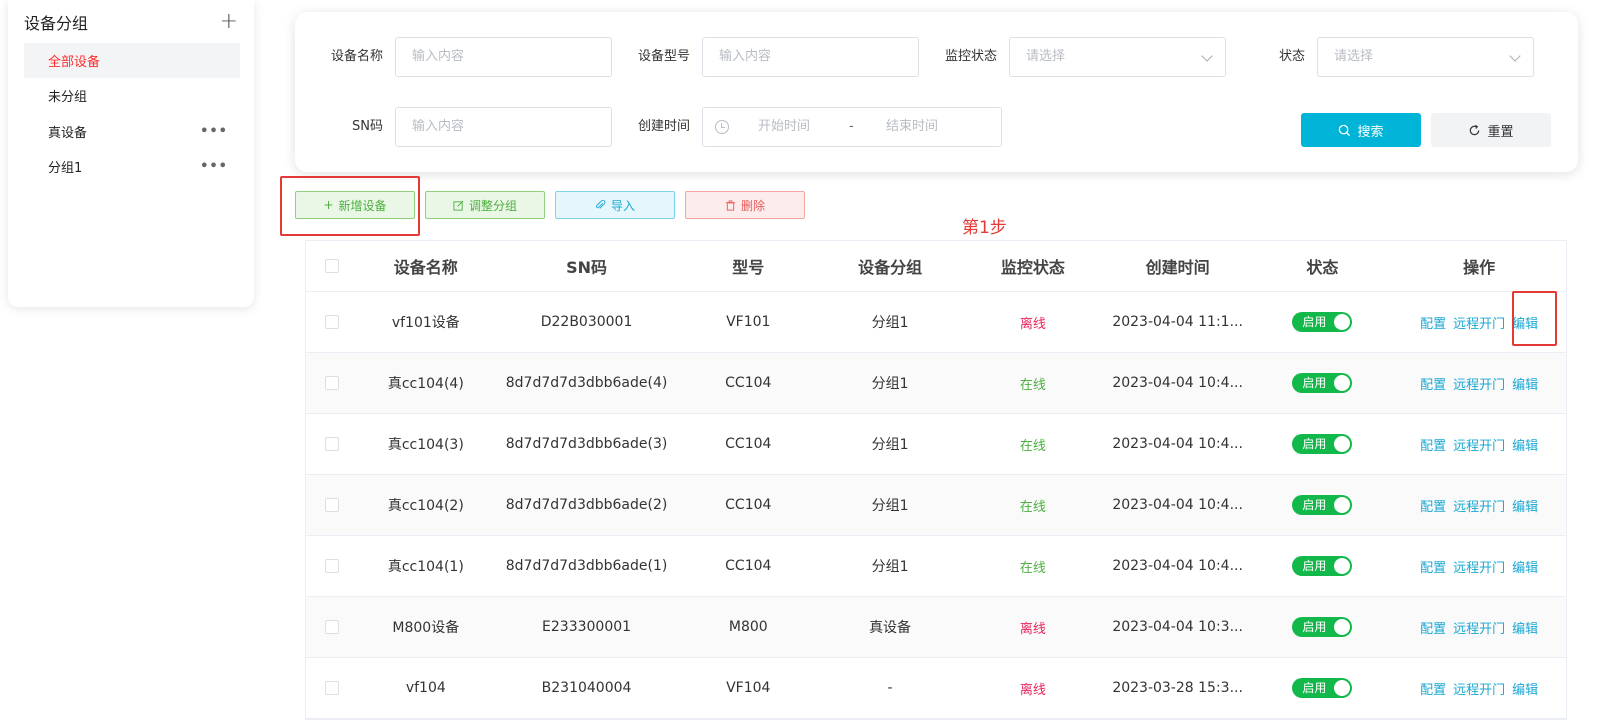  What do you see at coordinates (356, 56) in the screenshot?
I see `device-name-label: 设备名称` at bounding box center [356, 56].